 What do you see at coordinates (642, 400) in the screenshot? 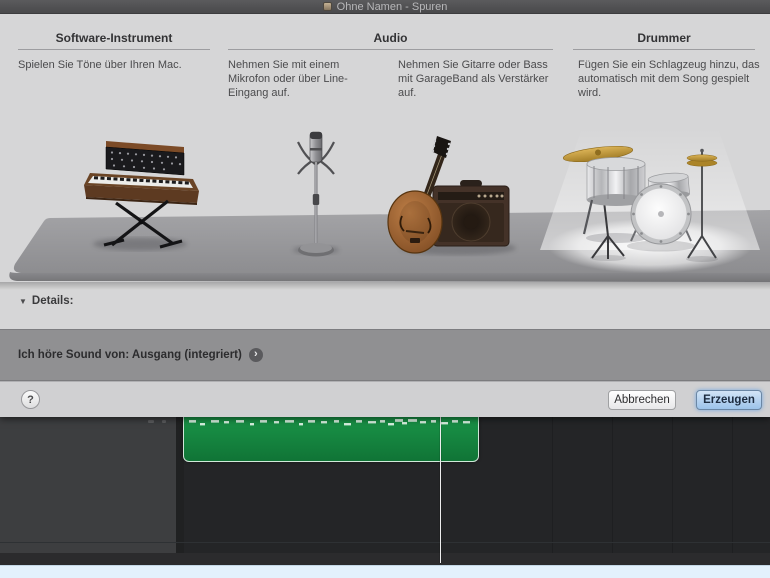
I see `cancel-button: Abbrechen` at bounding box center [642, 400].